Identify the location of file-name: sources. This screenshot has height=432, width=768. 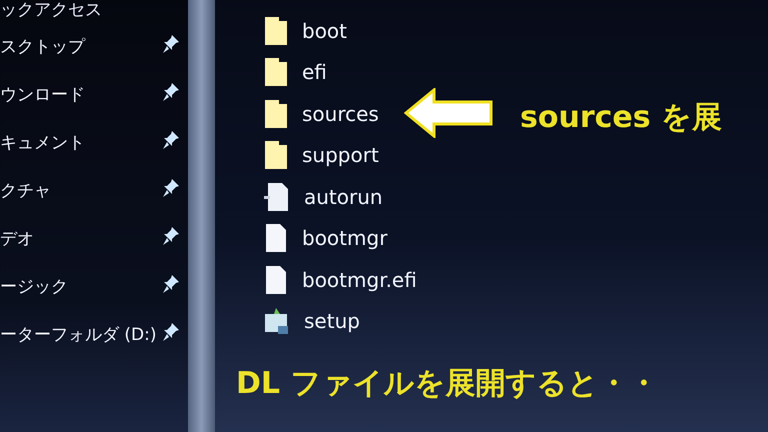
(340, 114).